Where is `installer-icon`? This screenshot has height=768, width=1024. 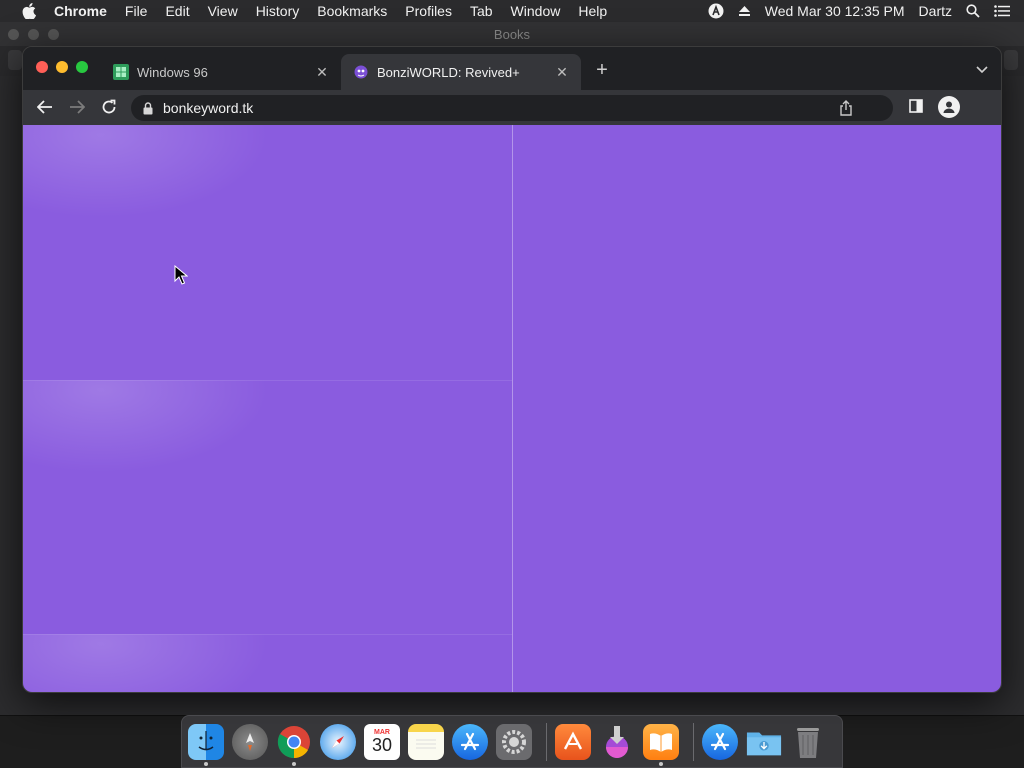
installer-icon is located at coordinates (617, 742).